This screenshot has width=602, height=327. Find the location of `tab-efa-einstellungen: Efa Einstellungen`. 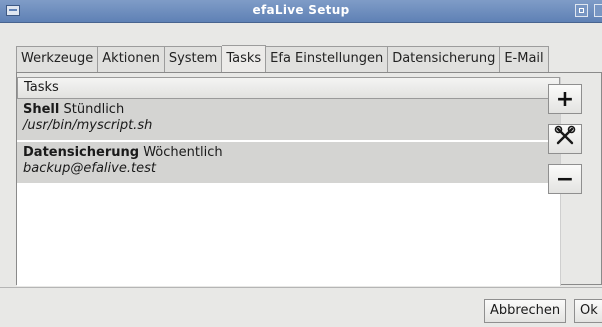

tab-efa-einstellungen: Efa Einstellungen is located at coordinates (327, 59).